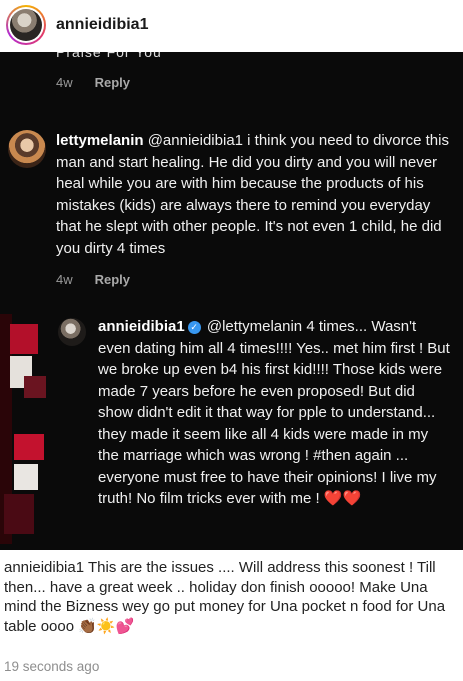 The height and width of the screenshot is (681, 463). What do you see at coordinates (194, 327) in the screenshot?
I see `verified-badge-icon: ✓` at bounding box center [194, 327].